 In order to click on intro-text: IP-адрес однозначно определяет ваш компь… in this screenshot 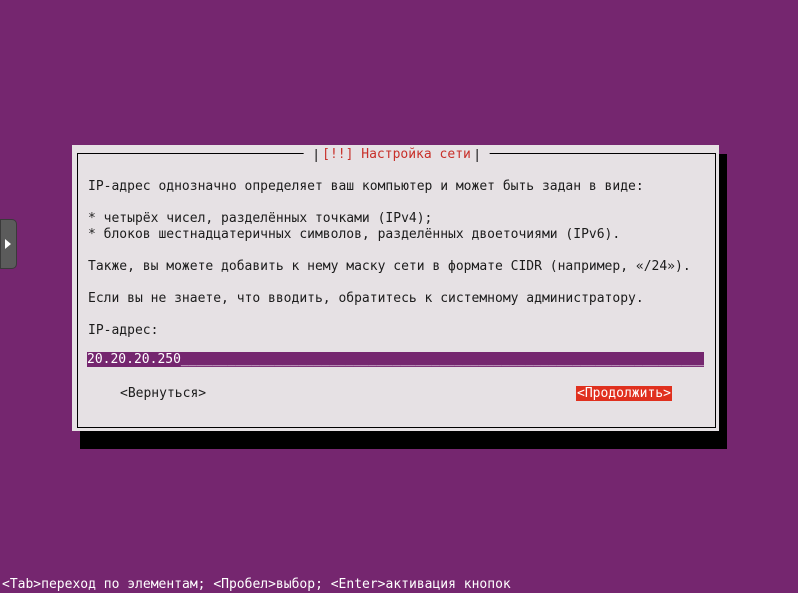, I will do `click(366, 186)`.